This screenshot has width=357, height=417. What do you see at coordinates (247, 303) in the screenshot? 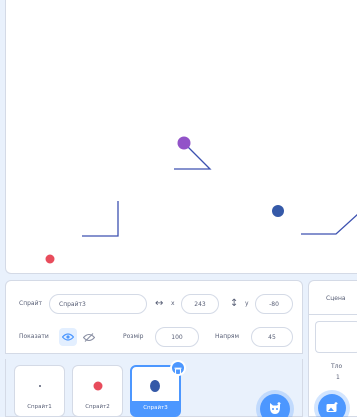
I see `y-label: y` at bounding box center [247, 303].